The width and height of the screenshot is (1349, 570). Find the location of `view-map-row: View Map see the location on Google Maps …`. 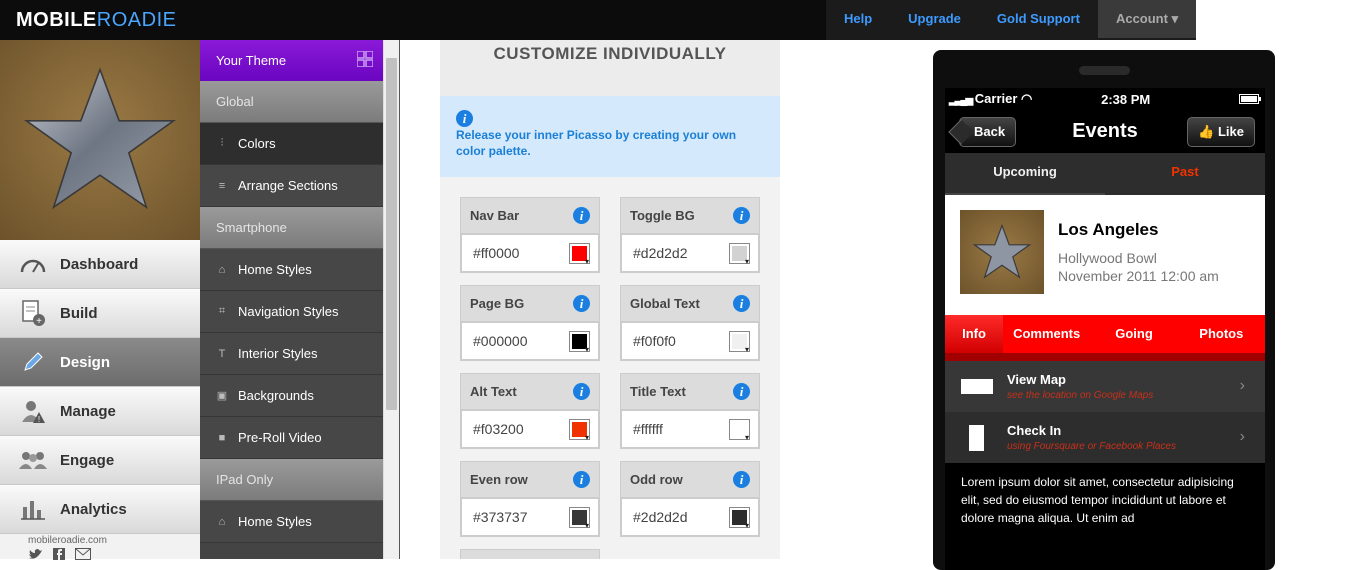

view-map-row: View Map see the location on Google Maps … is located at coordinates (1105, 386).